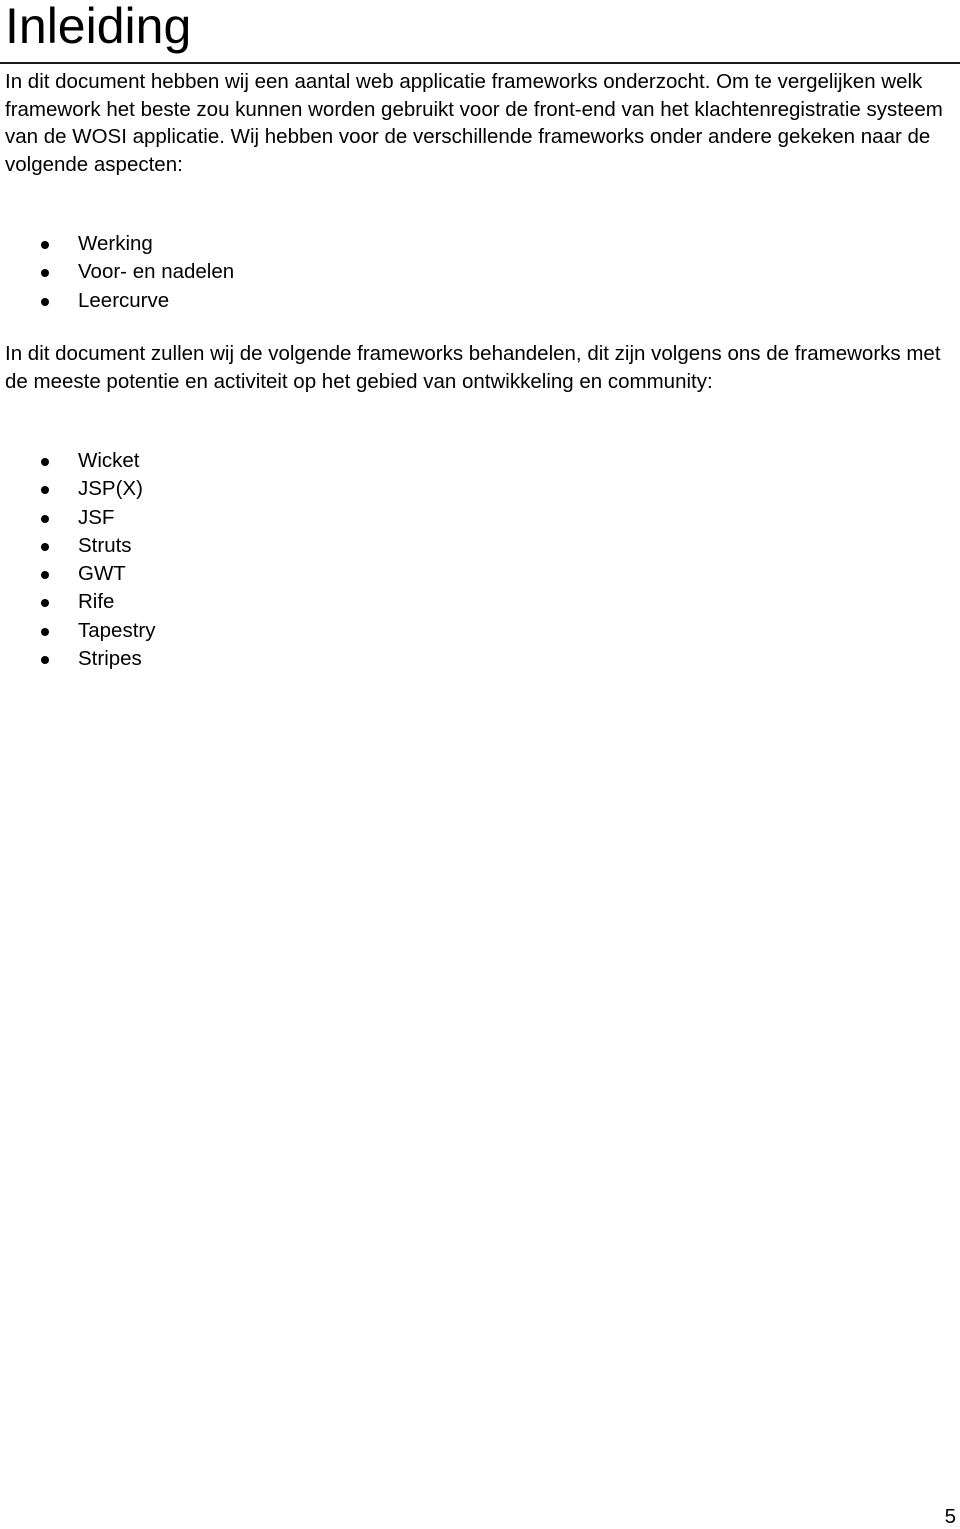  What do you see at coordinates (950, 1516) in the screenshot?
I see `page-number: 5` at bounding box center [950, 1516].